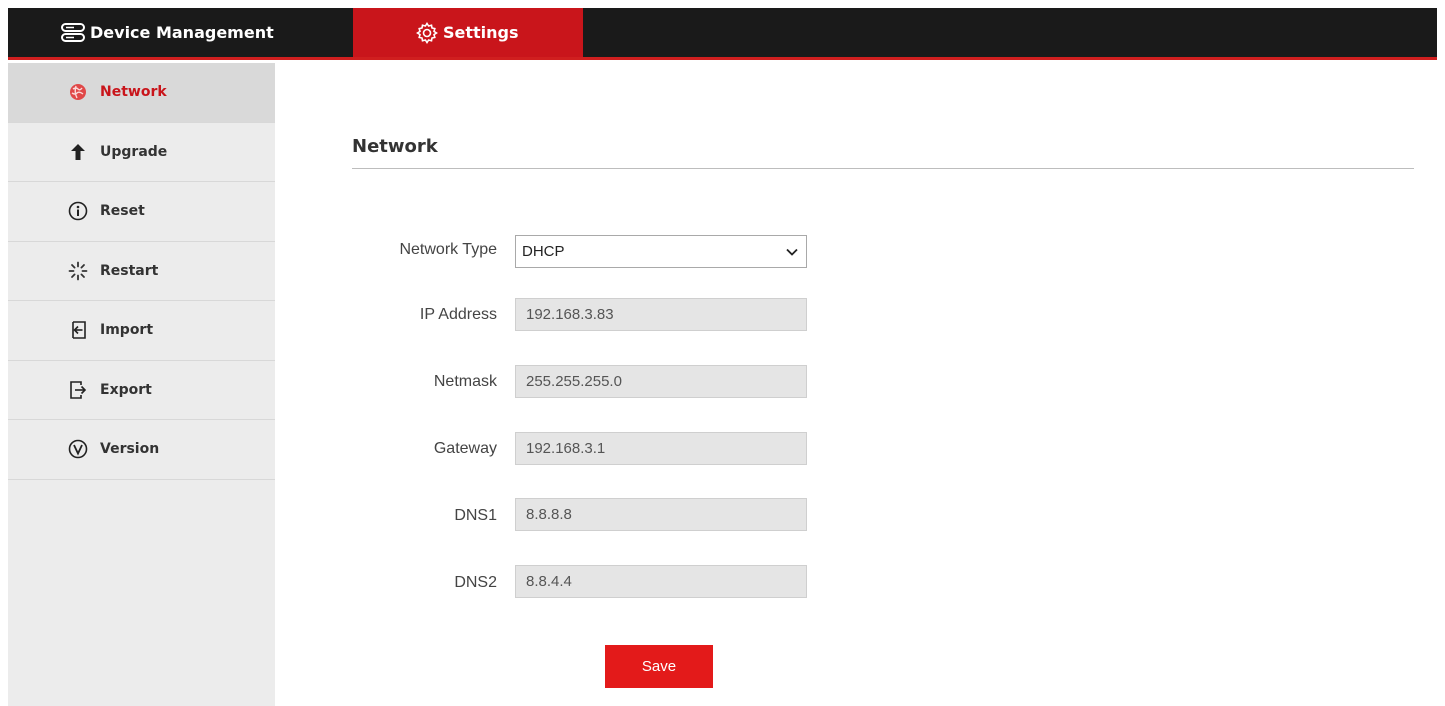  Describe the element at coordinates (427, 33) in the screenshot. I see `gear-icon` at that location.